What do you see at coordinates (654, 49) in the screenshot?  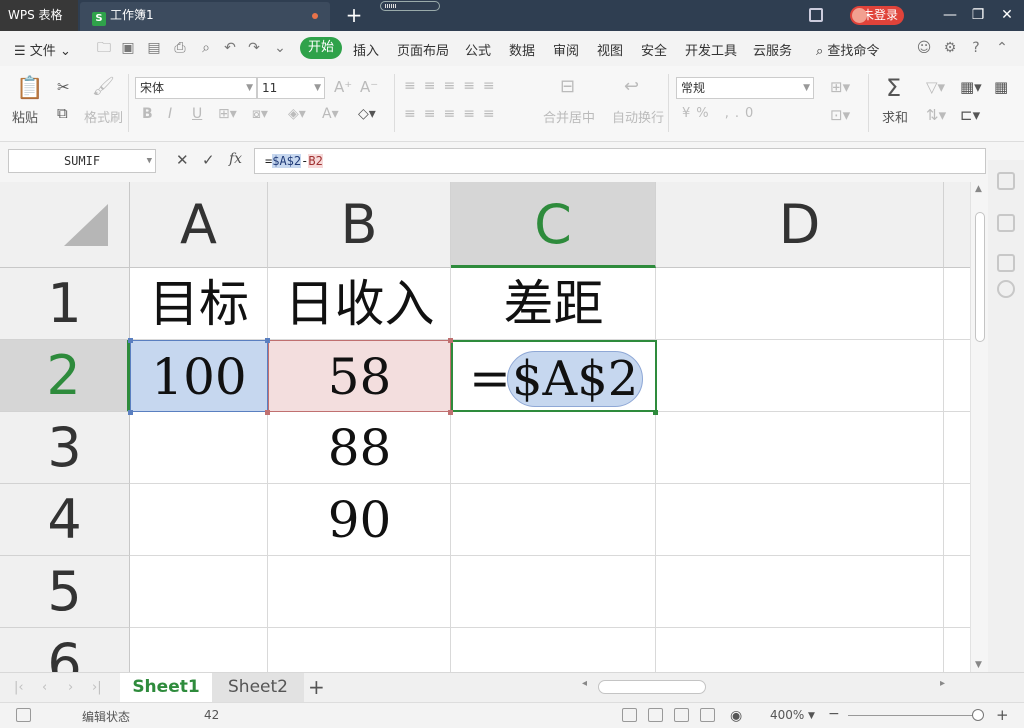 I see `menu-security: 安全` at bounding box center [654, 49].